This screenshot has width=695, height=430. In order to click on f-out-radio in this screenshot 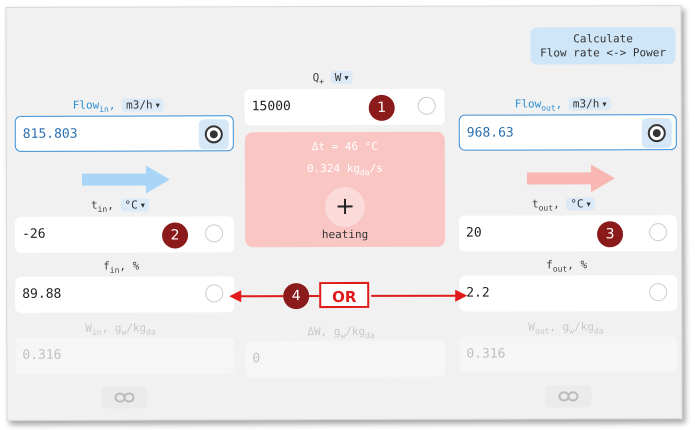, I will do `click(658, 292)`.